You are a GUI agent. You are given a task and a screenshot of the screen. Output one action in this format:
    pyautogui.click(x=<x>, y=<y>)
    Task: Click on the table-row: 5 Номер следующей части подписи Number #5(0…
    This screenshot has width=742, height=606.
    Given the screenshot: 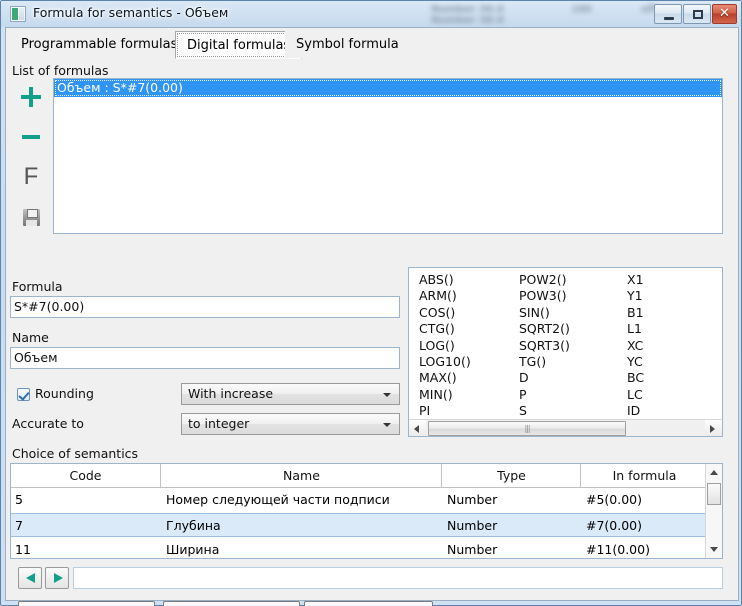 What is the action you would take?
    pyautogui.click(x=359, y=500)
    